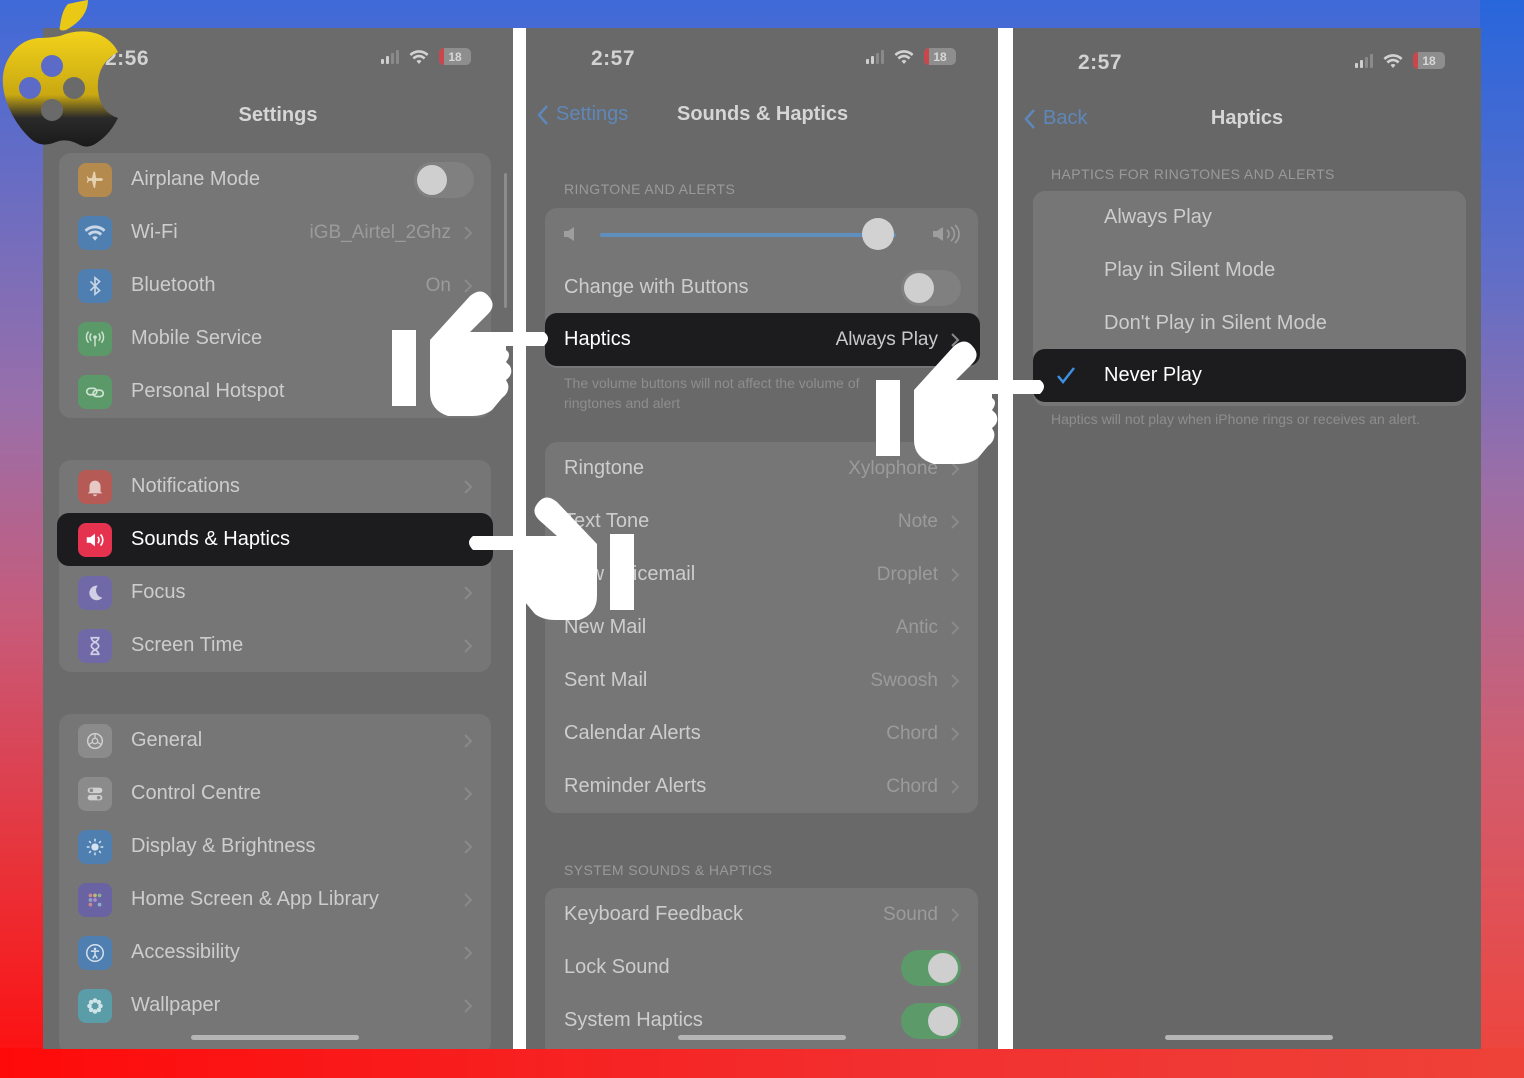 The image size is (1524, 1078). I want to click on chevron-left-icon, so click(542, 114).